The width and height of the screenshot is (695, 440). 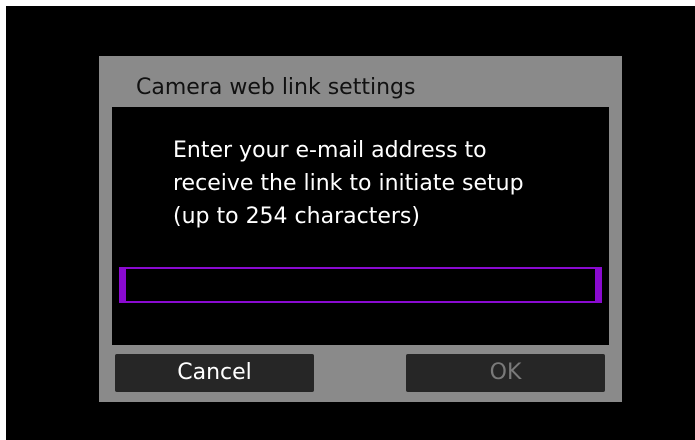 I want to click on instruction-line-3: (up to 254 characters), so click(x=296, y=216).